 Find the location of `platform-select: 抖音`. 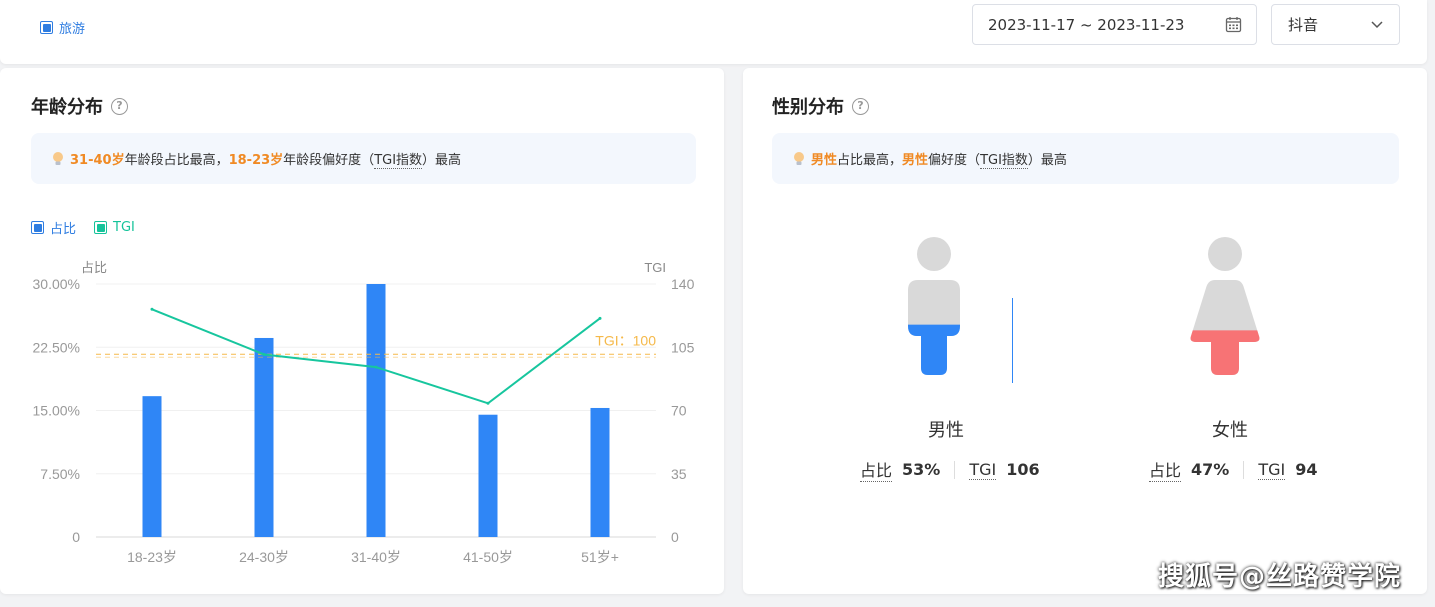

platform-select: 抖音 is located at coordinates (1335, 24).